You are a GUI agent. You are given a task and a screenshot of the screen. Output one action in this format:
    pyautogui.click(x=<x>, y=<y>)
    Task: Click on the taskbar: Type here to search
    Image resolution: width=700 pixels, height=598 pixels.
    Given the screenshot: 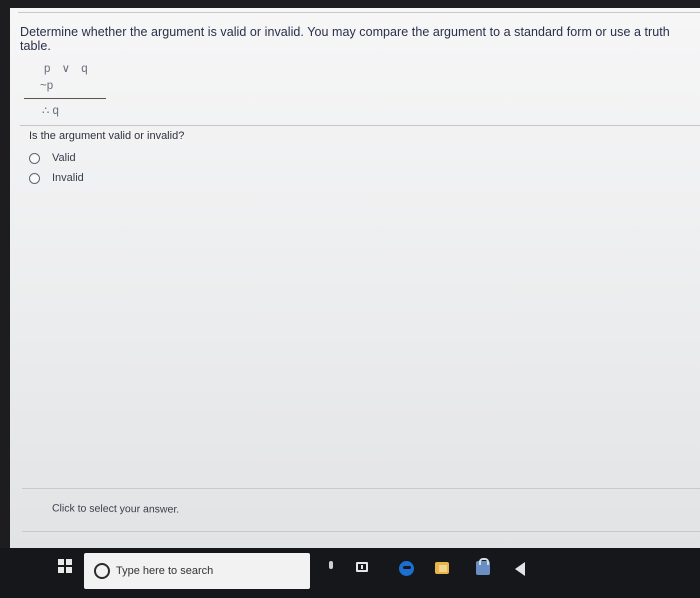 What is the action you would take?
    pyautogui.click(x=350, y=573)
    